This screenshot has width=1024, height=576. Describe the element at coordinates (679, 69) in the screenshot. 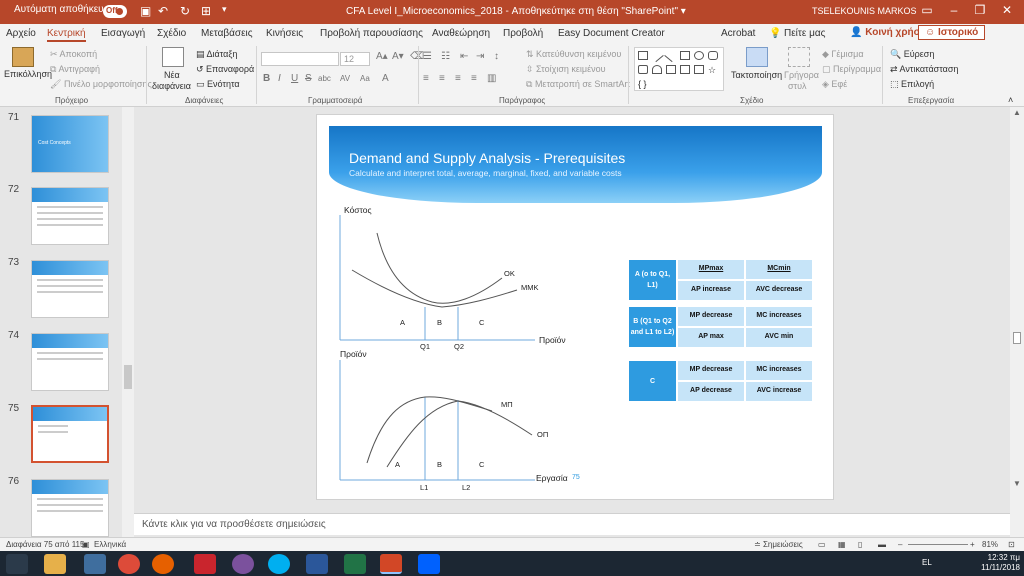

I see `shapes-gallery: ☆ { }` at that location.